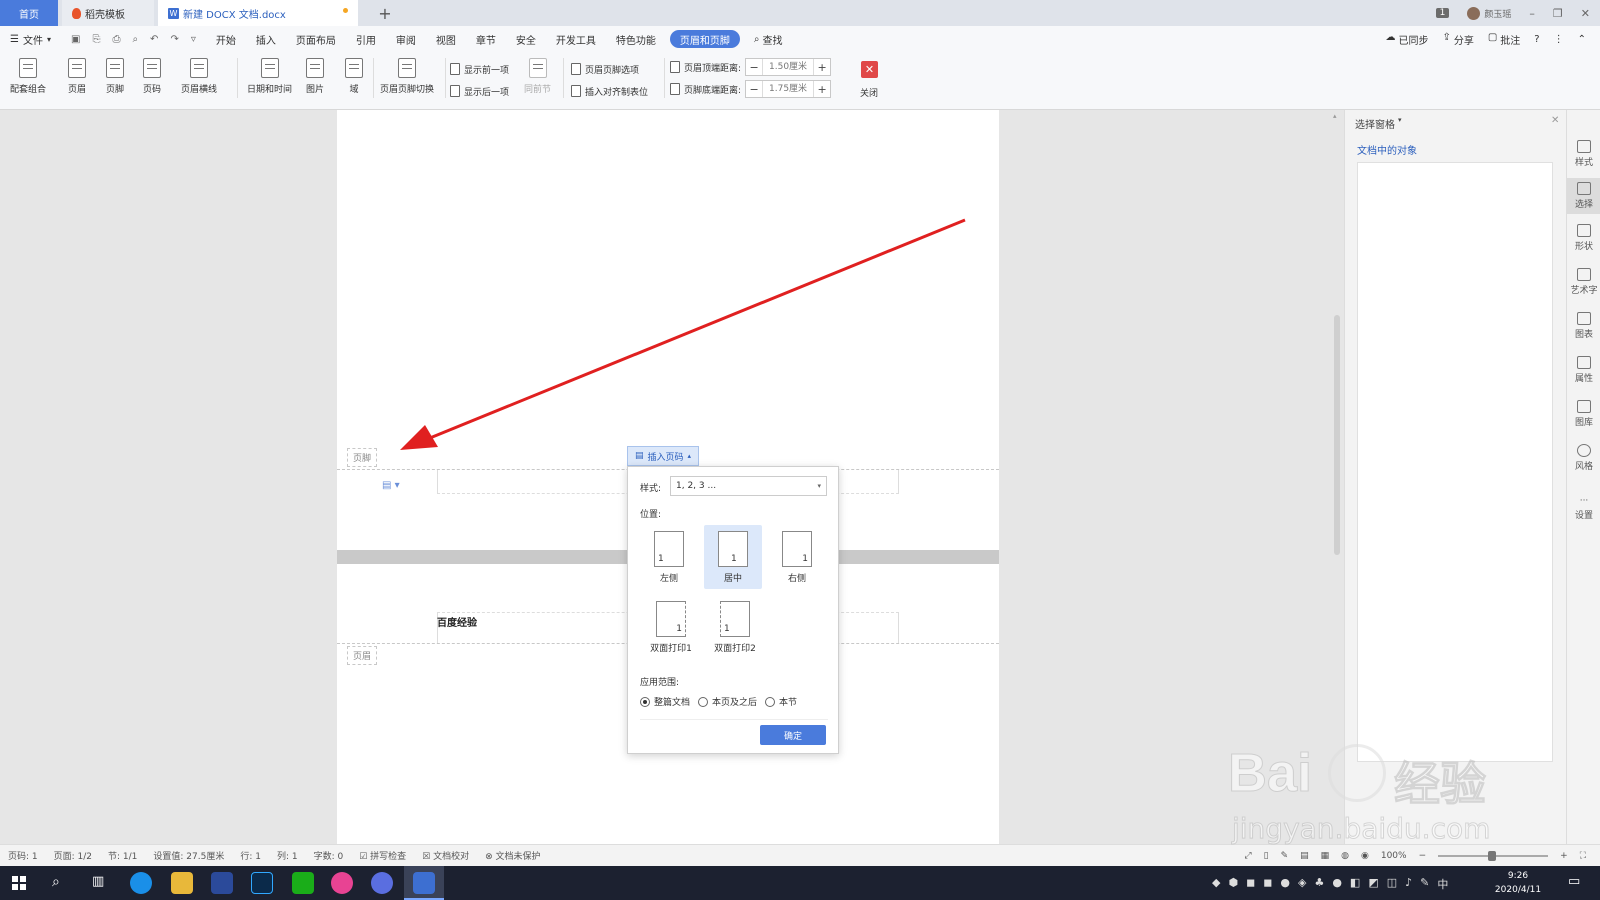  What do you see at coordinates (1518, 883) in the screenshot?
I see `clock: 9:26 2020/4/11` at bounding box center [1518, 883].